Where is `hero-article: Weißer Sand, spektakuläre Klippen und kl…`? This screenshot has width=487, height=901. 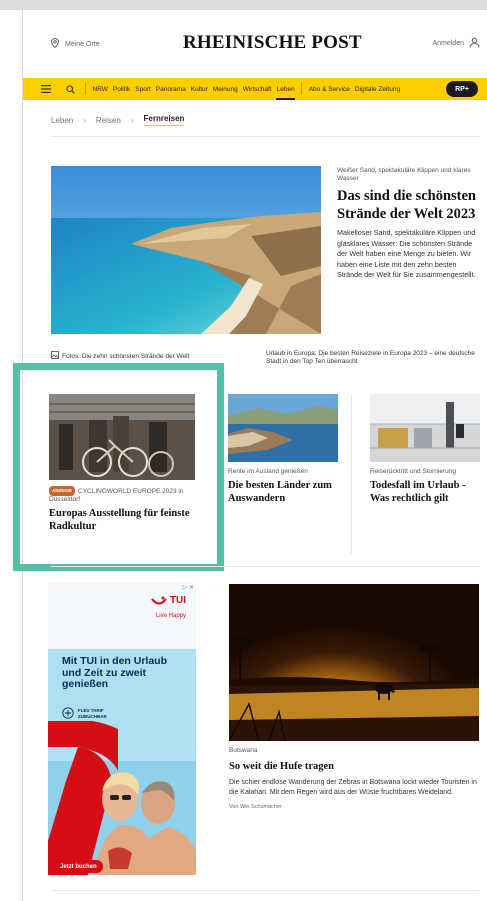
hero-article: Weißer Sand, spektakuläre Klippen und kl… is located at coordinates (410, 224).